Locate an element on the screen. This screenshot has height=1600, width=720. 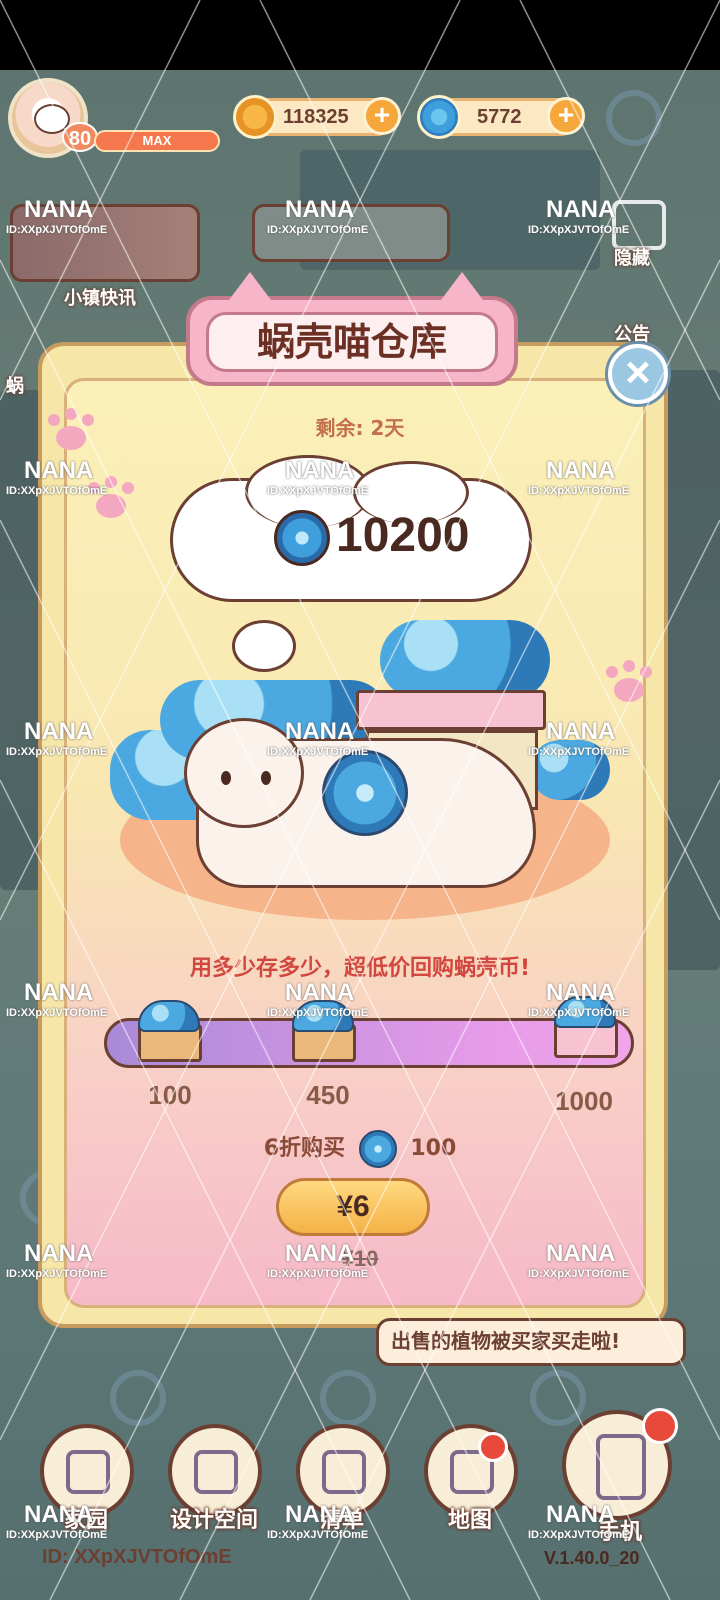
gold-coin-icon is located at coordinates (255, 117).